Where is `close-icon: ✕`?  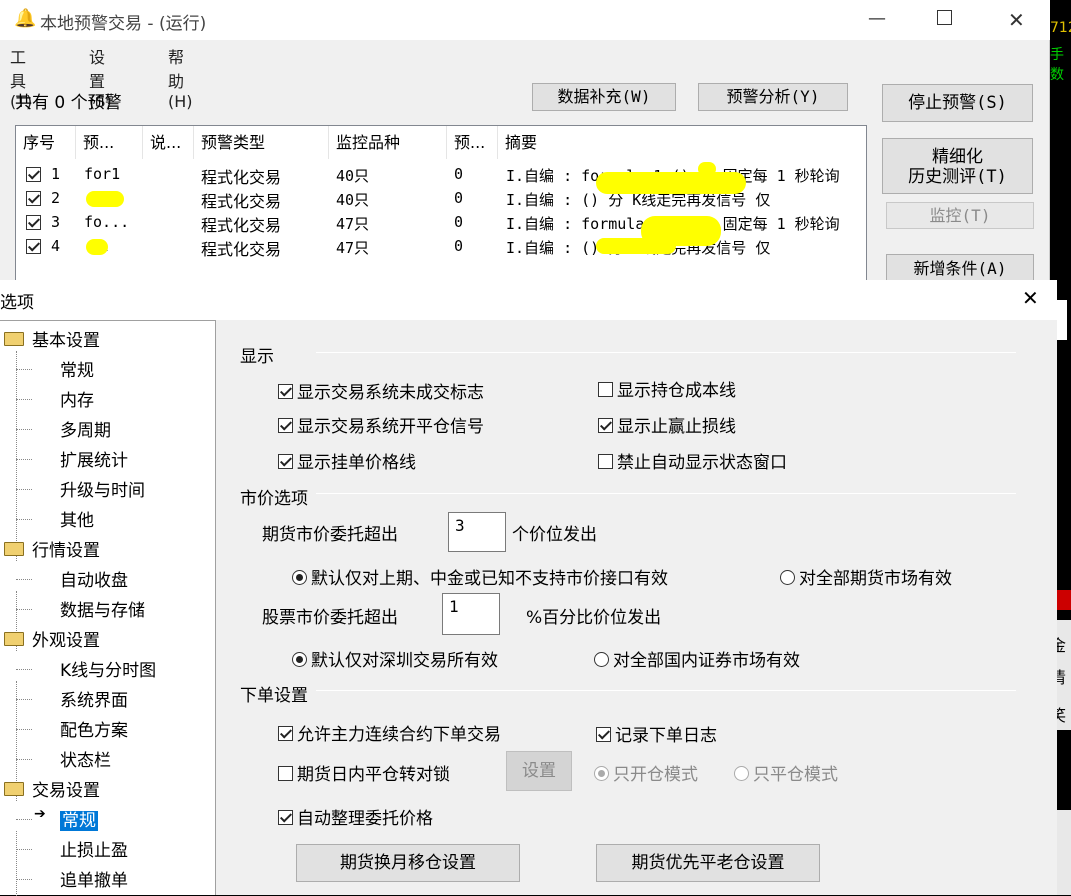 close-icon: ✕ is located at coordinates (1016, 20).